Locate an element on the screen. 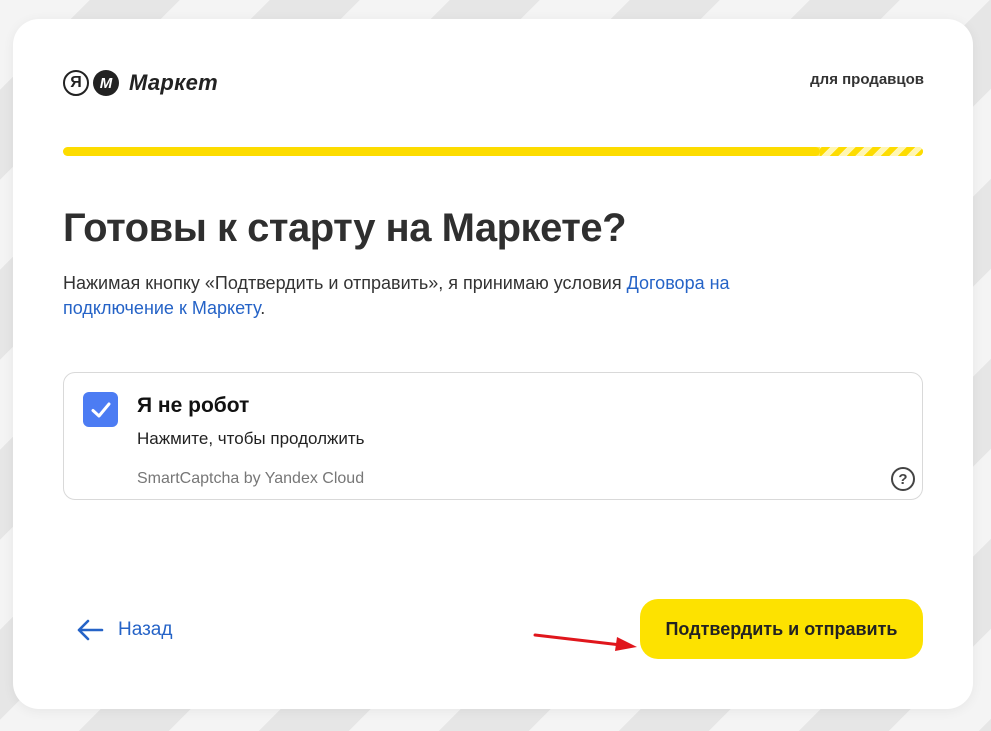 Image resolution: width=991 pixels, height=731 pixels. agreement-text-end: . is located at coordinates (263, 308).